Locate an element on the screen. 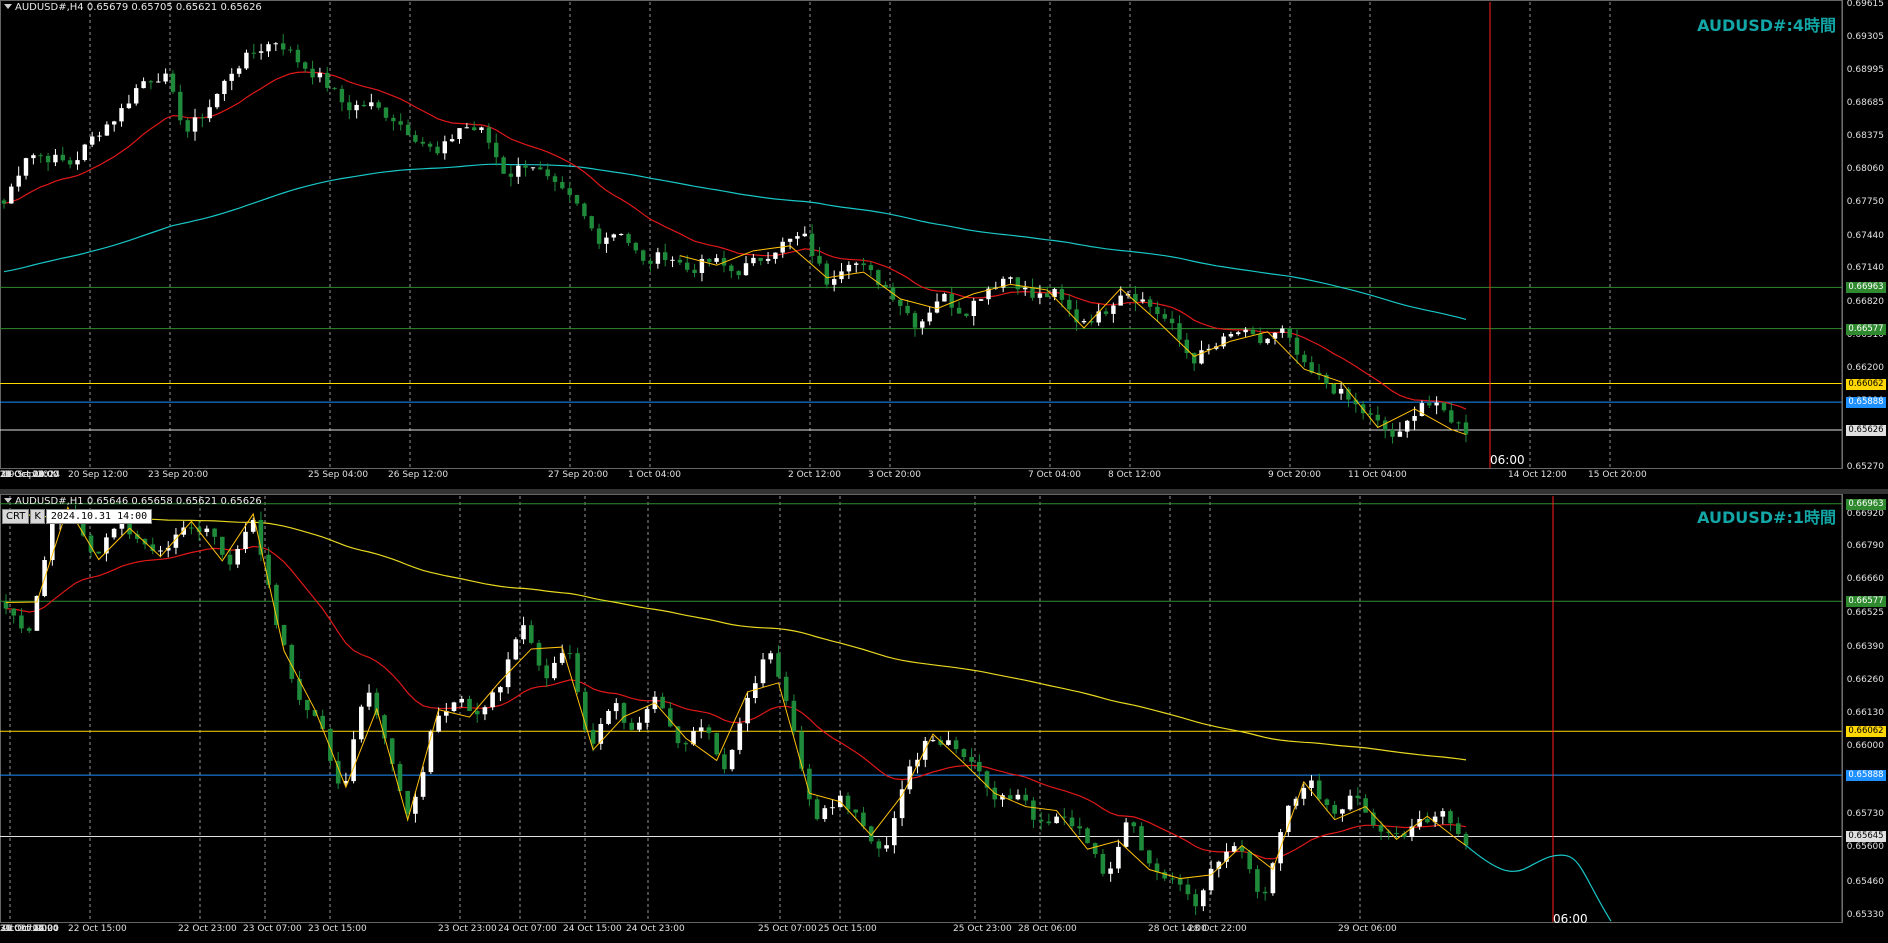 The image size is (1888, 943). level-price-tag: 0.65645 is located at coordinates (1866, 836).